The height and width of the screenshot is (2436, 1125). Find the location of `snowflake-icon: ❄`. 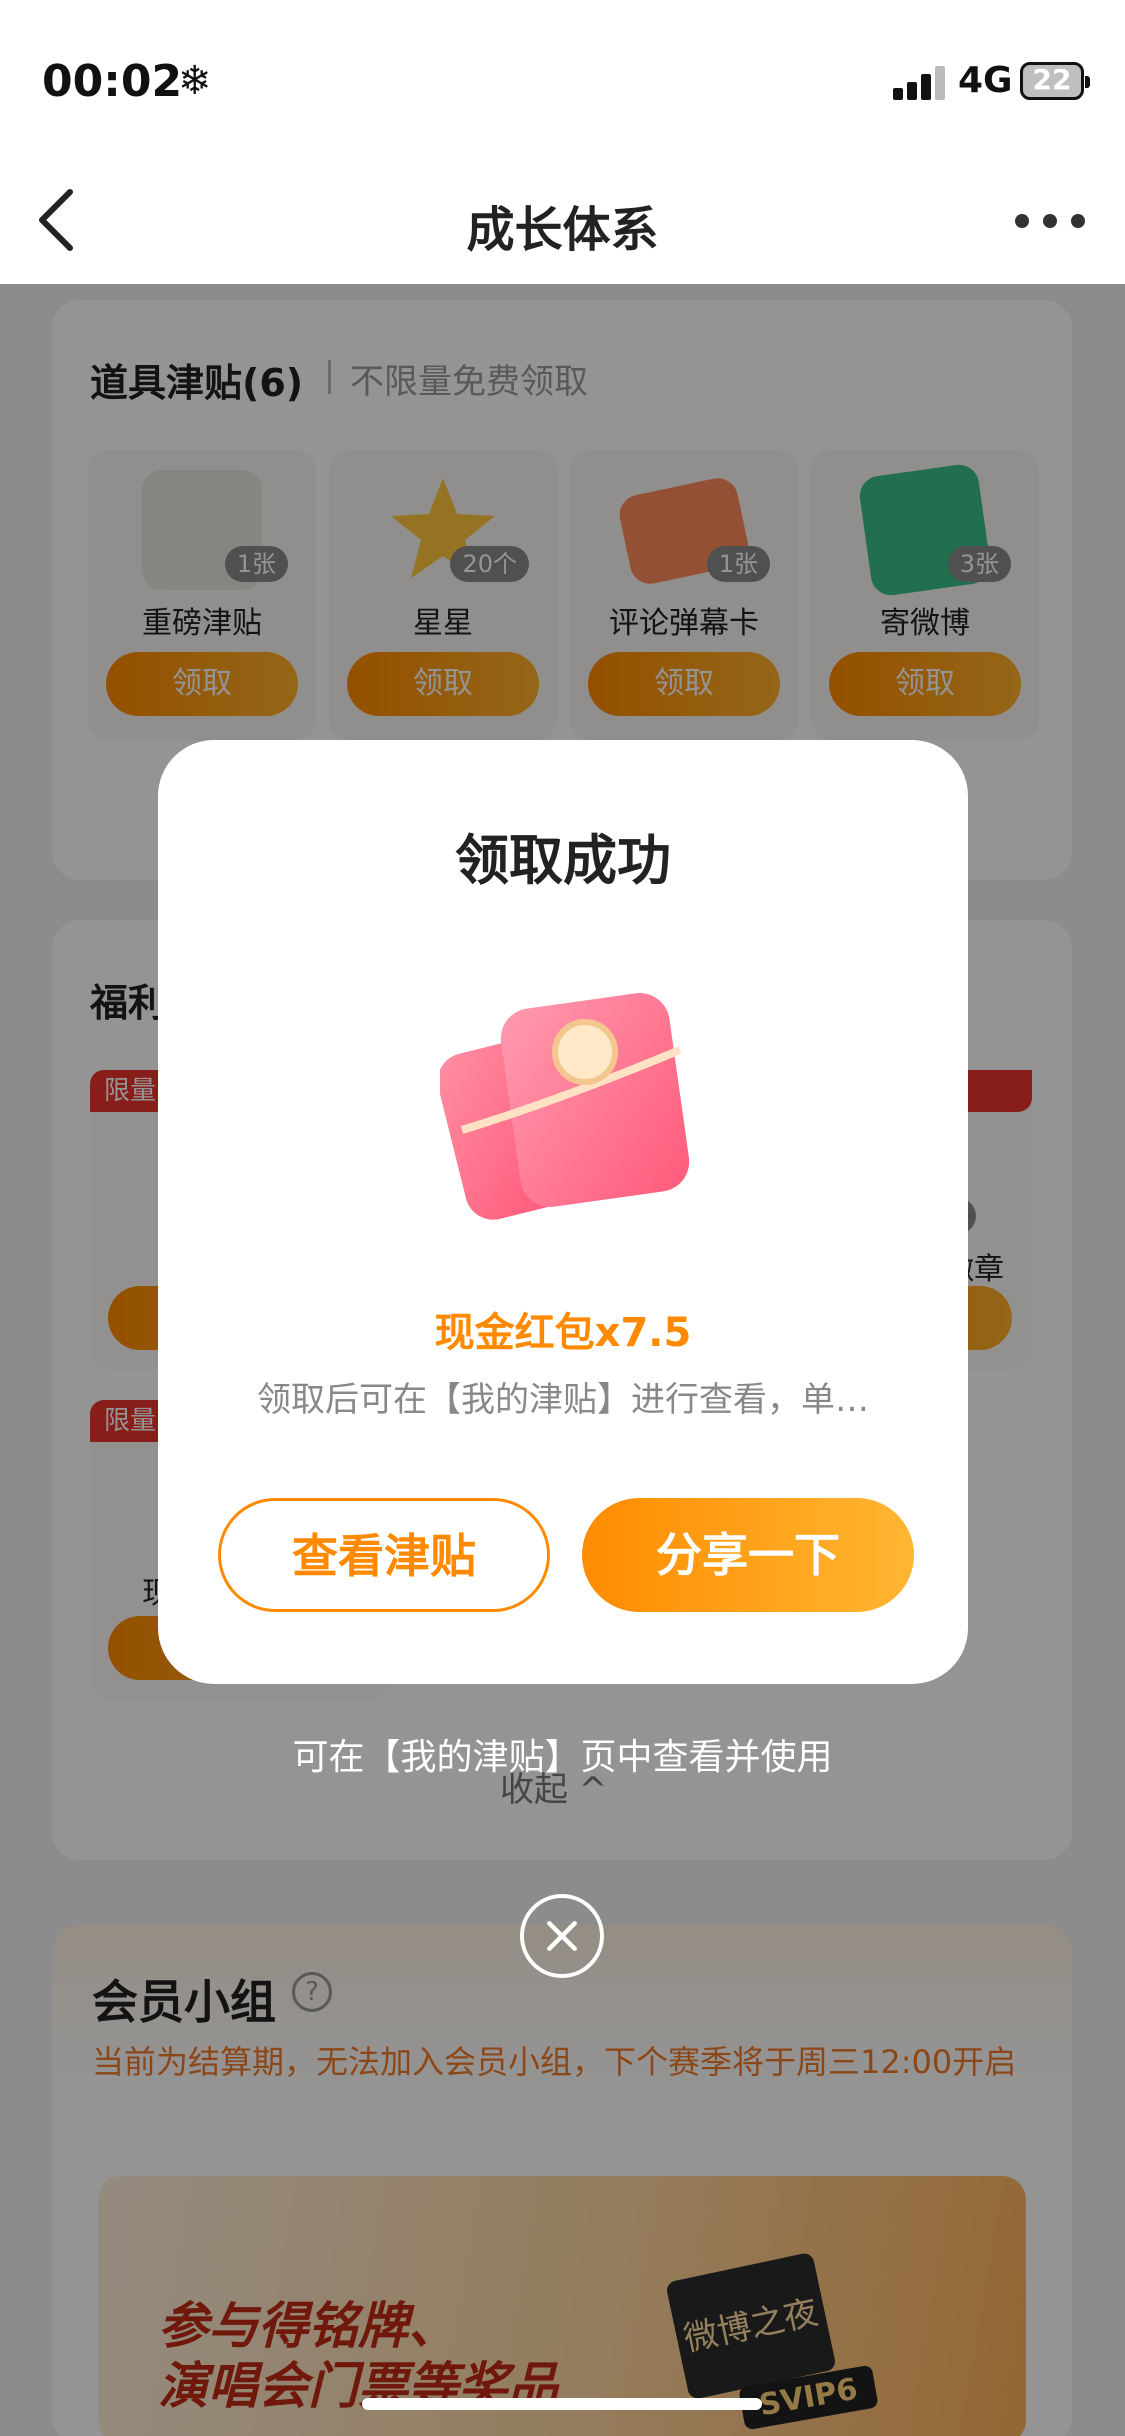

snowflake-icon: ❄ is located at coordinates (195, 81).